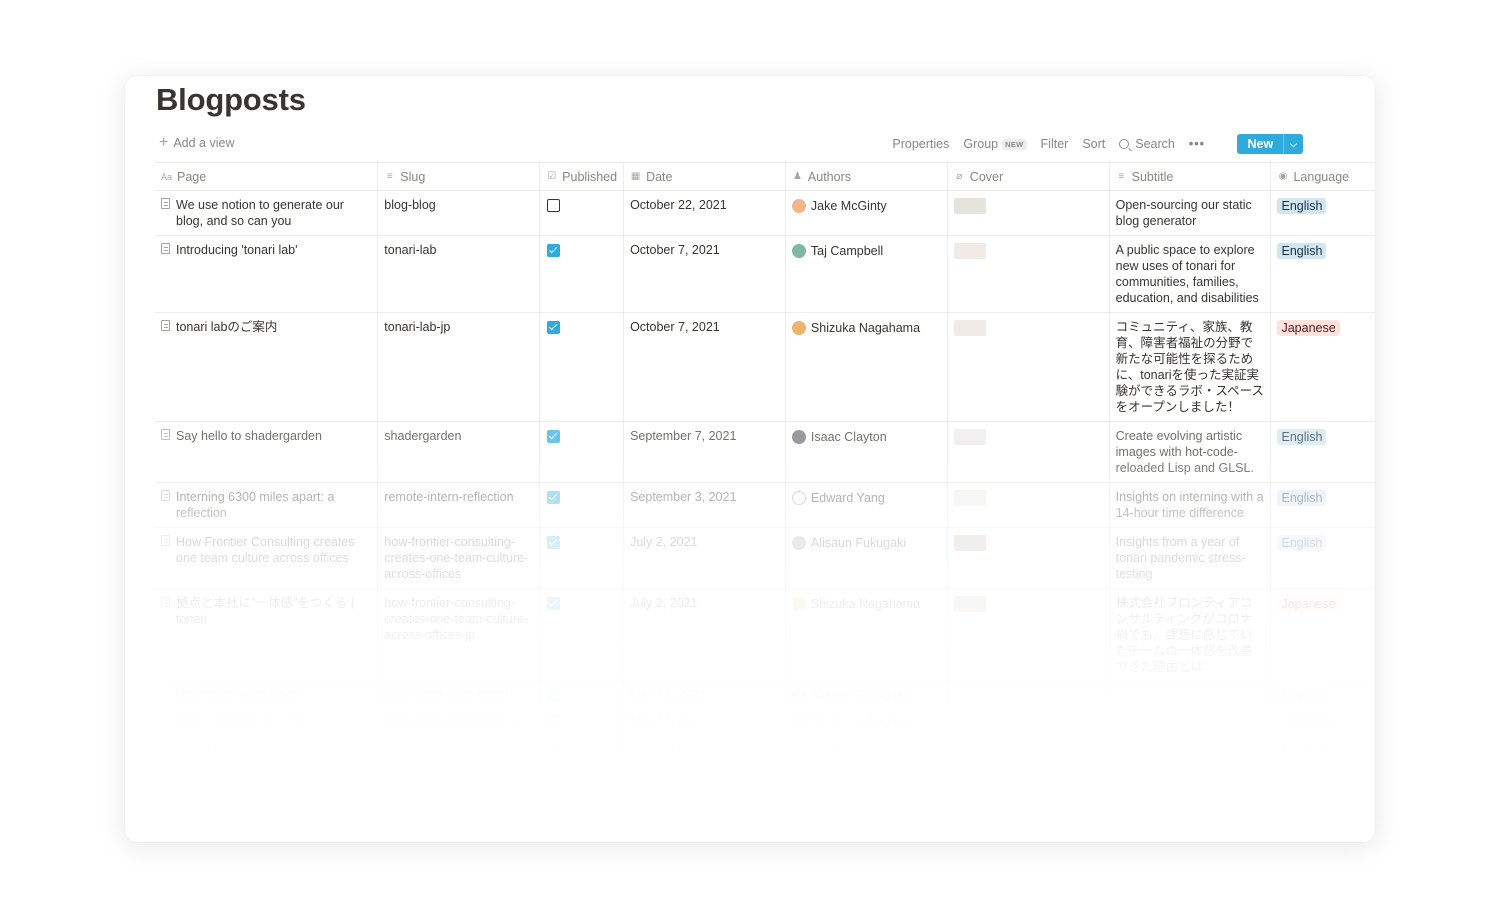 The width and height of the screenshot is (1500, 919). I want to click on slug-cell: blog-blog, so click(459, 213).